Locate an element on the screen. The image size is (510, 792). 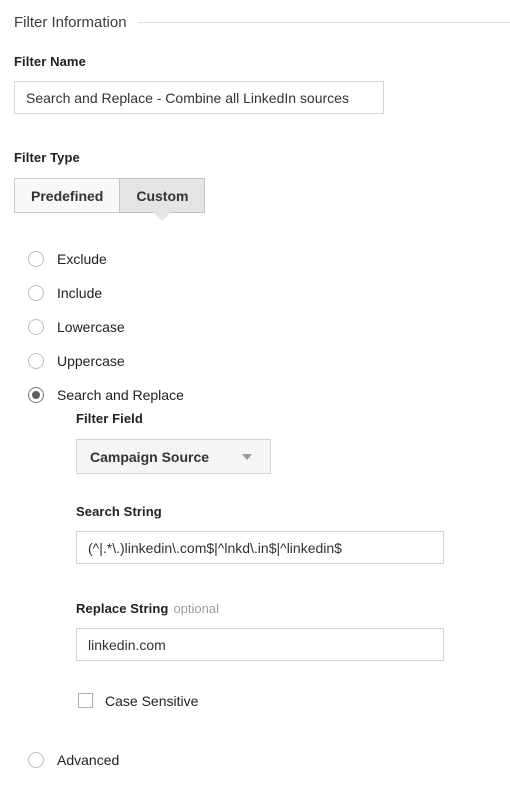
filter-field-dropdown: Campaign Source is located at coordinates (173, 456).